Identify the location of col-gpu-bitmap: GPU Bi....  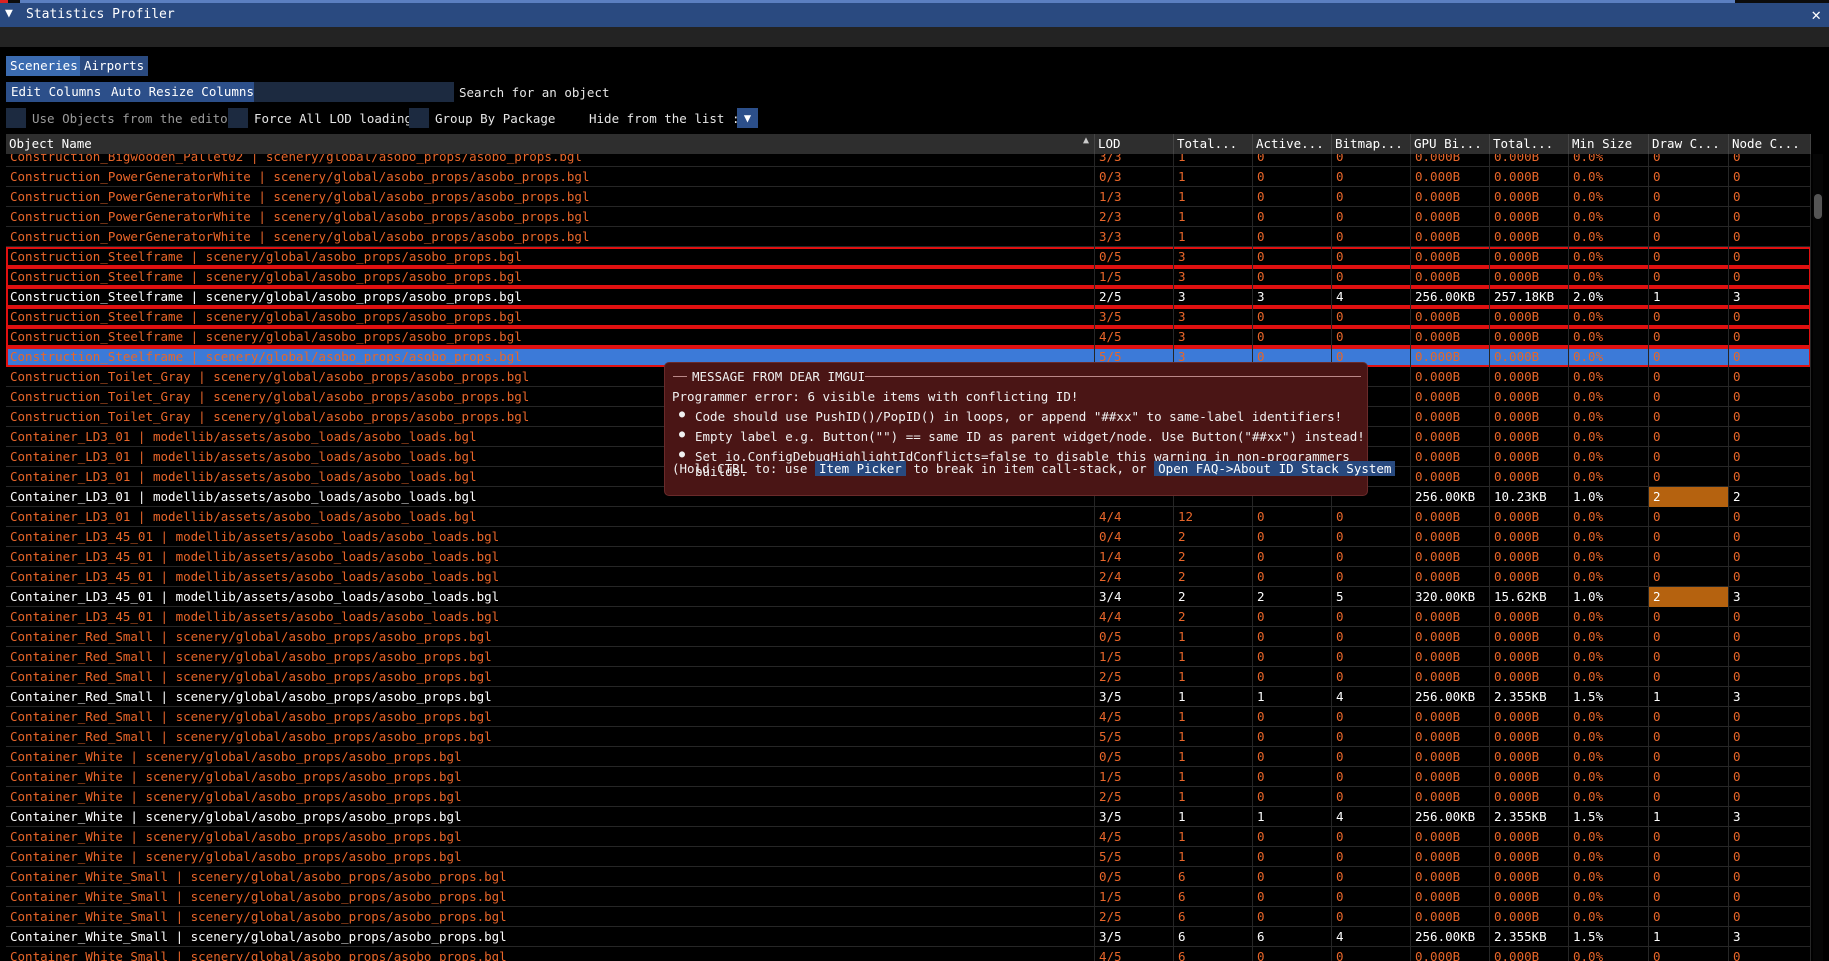
(1450, 144).